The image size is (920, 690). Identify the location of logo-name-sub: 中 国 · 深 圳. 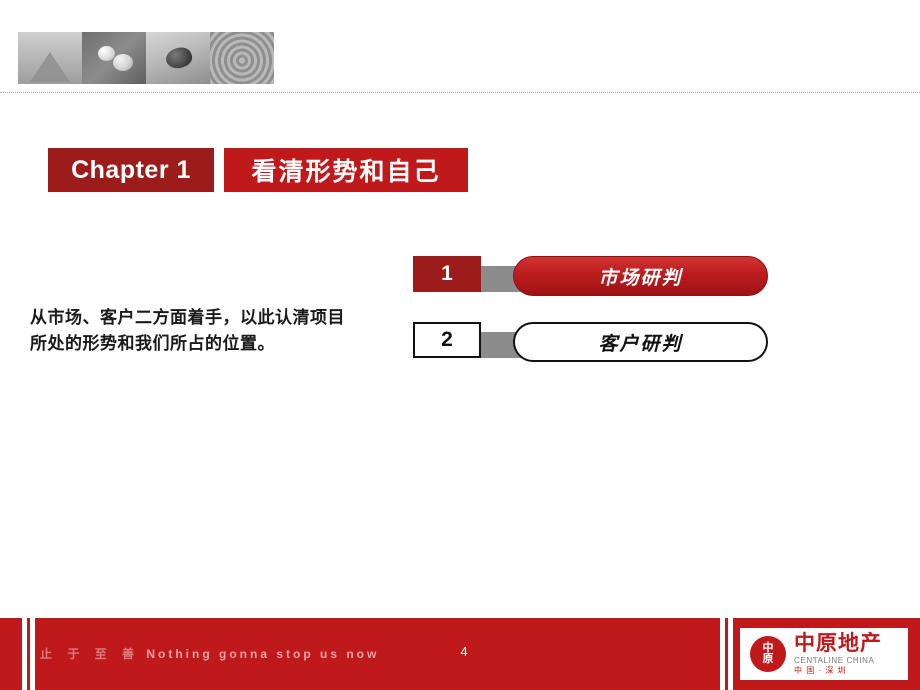
(820, 670).